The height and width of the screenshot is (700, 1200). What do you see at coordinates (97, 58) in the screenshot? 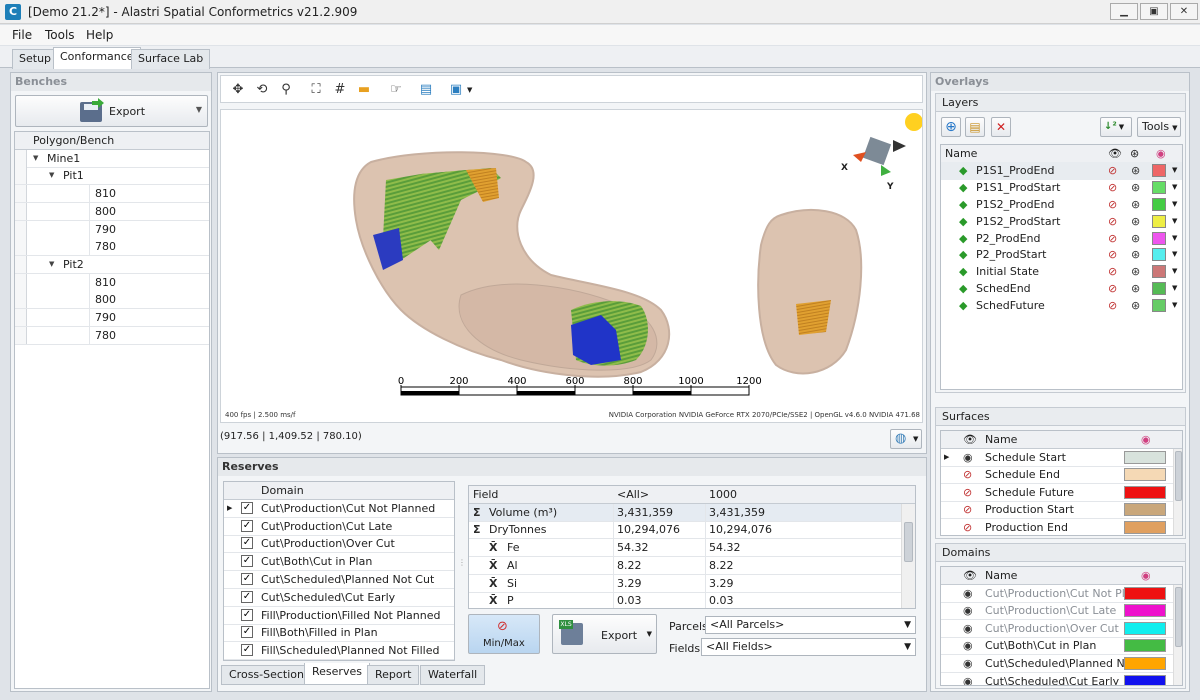
I see `tab-conformance: Conformance` at bounding box center [97, 58].